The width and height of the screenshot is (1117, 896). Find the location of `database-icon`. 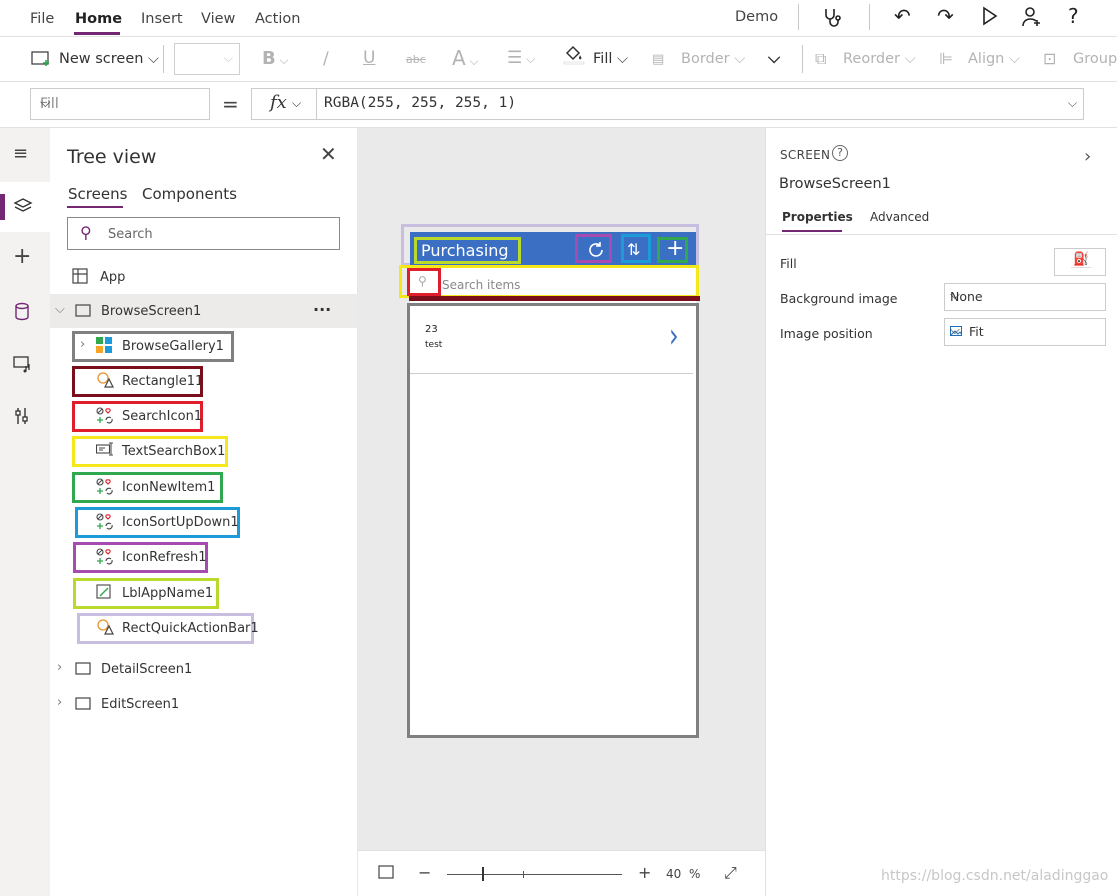

database-icon is located at coordinates (22, 314).